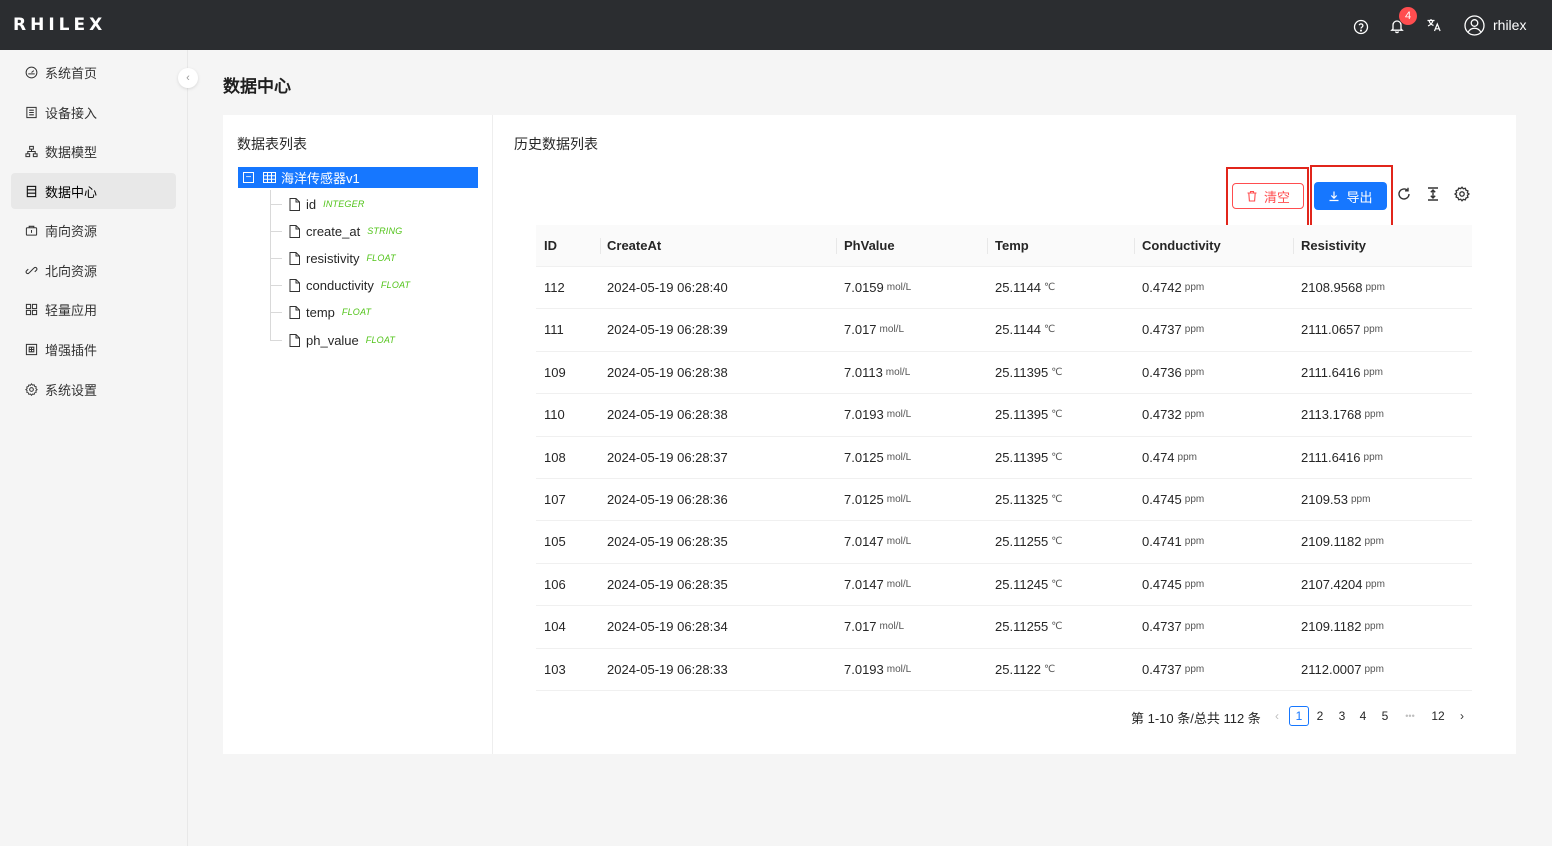 This screenshot has height=846, width=1552. Describe the element at coordinates (93, 389) in the screenshot. I see `sidebar-item-settings: 系统设置` at that location.